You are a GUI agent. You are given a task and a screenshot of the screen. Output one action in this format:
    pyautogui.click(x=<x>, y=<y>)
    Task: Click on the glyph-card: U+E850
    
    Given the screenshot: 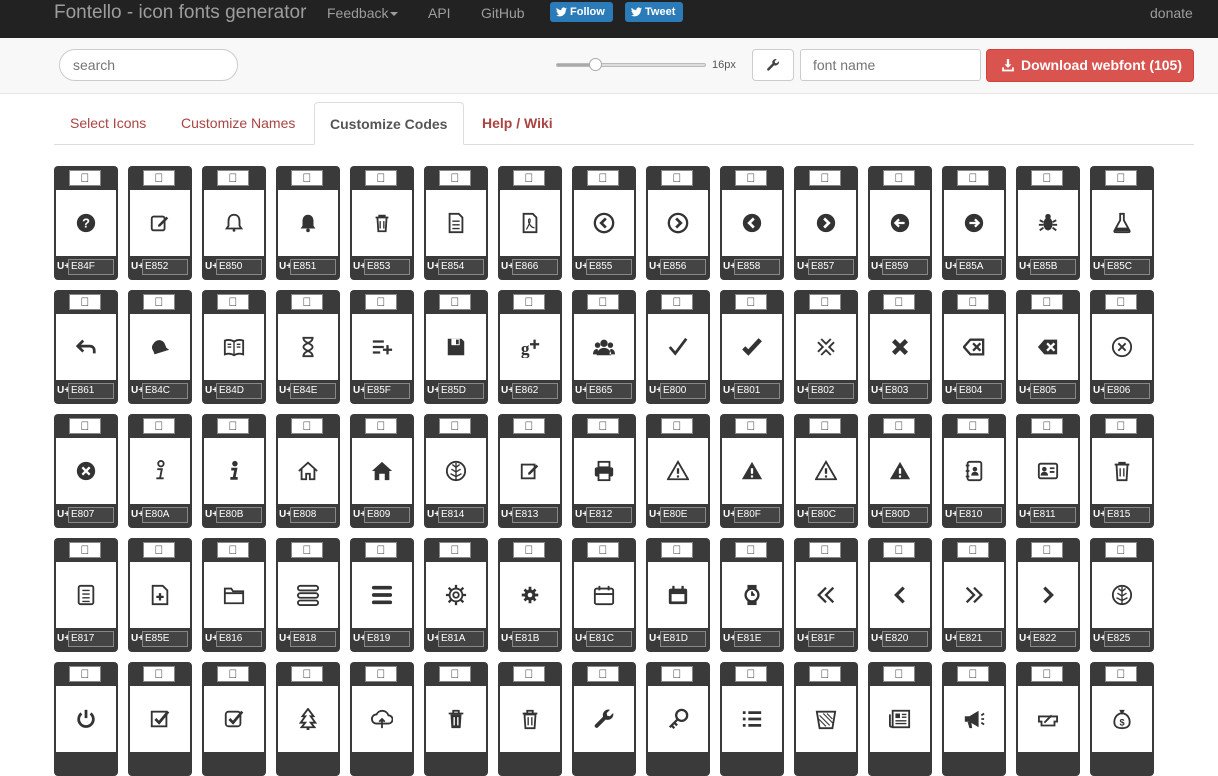 What is the action you would take?
    pyautogui.click(x=234, y=223)
    